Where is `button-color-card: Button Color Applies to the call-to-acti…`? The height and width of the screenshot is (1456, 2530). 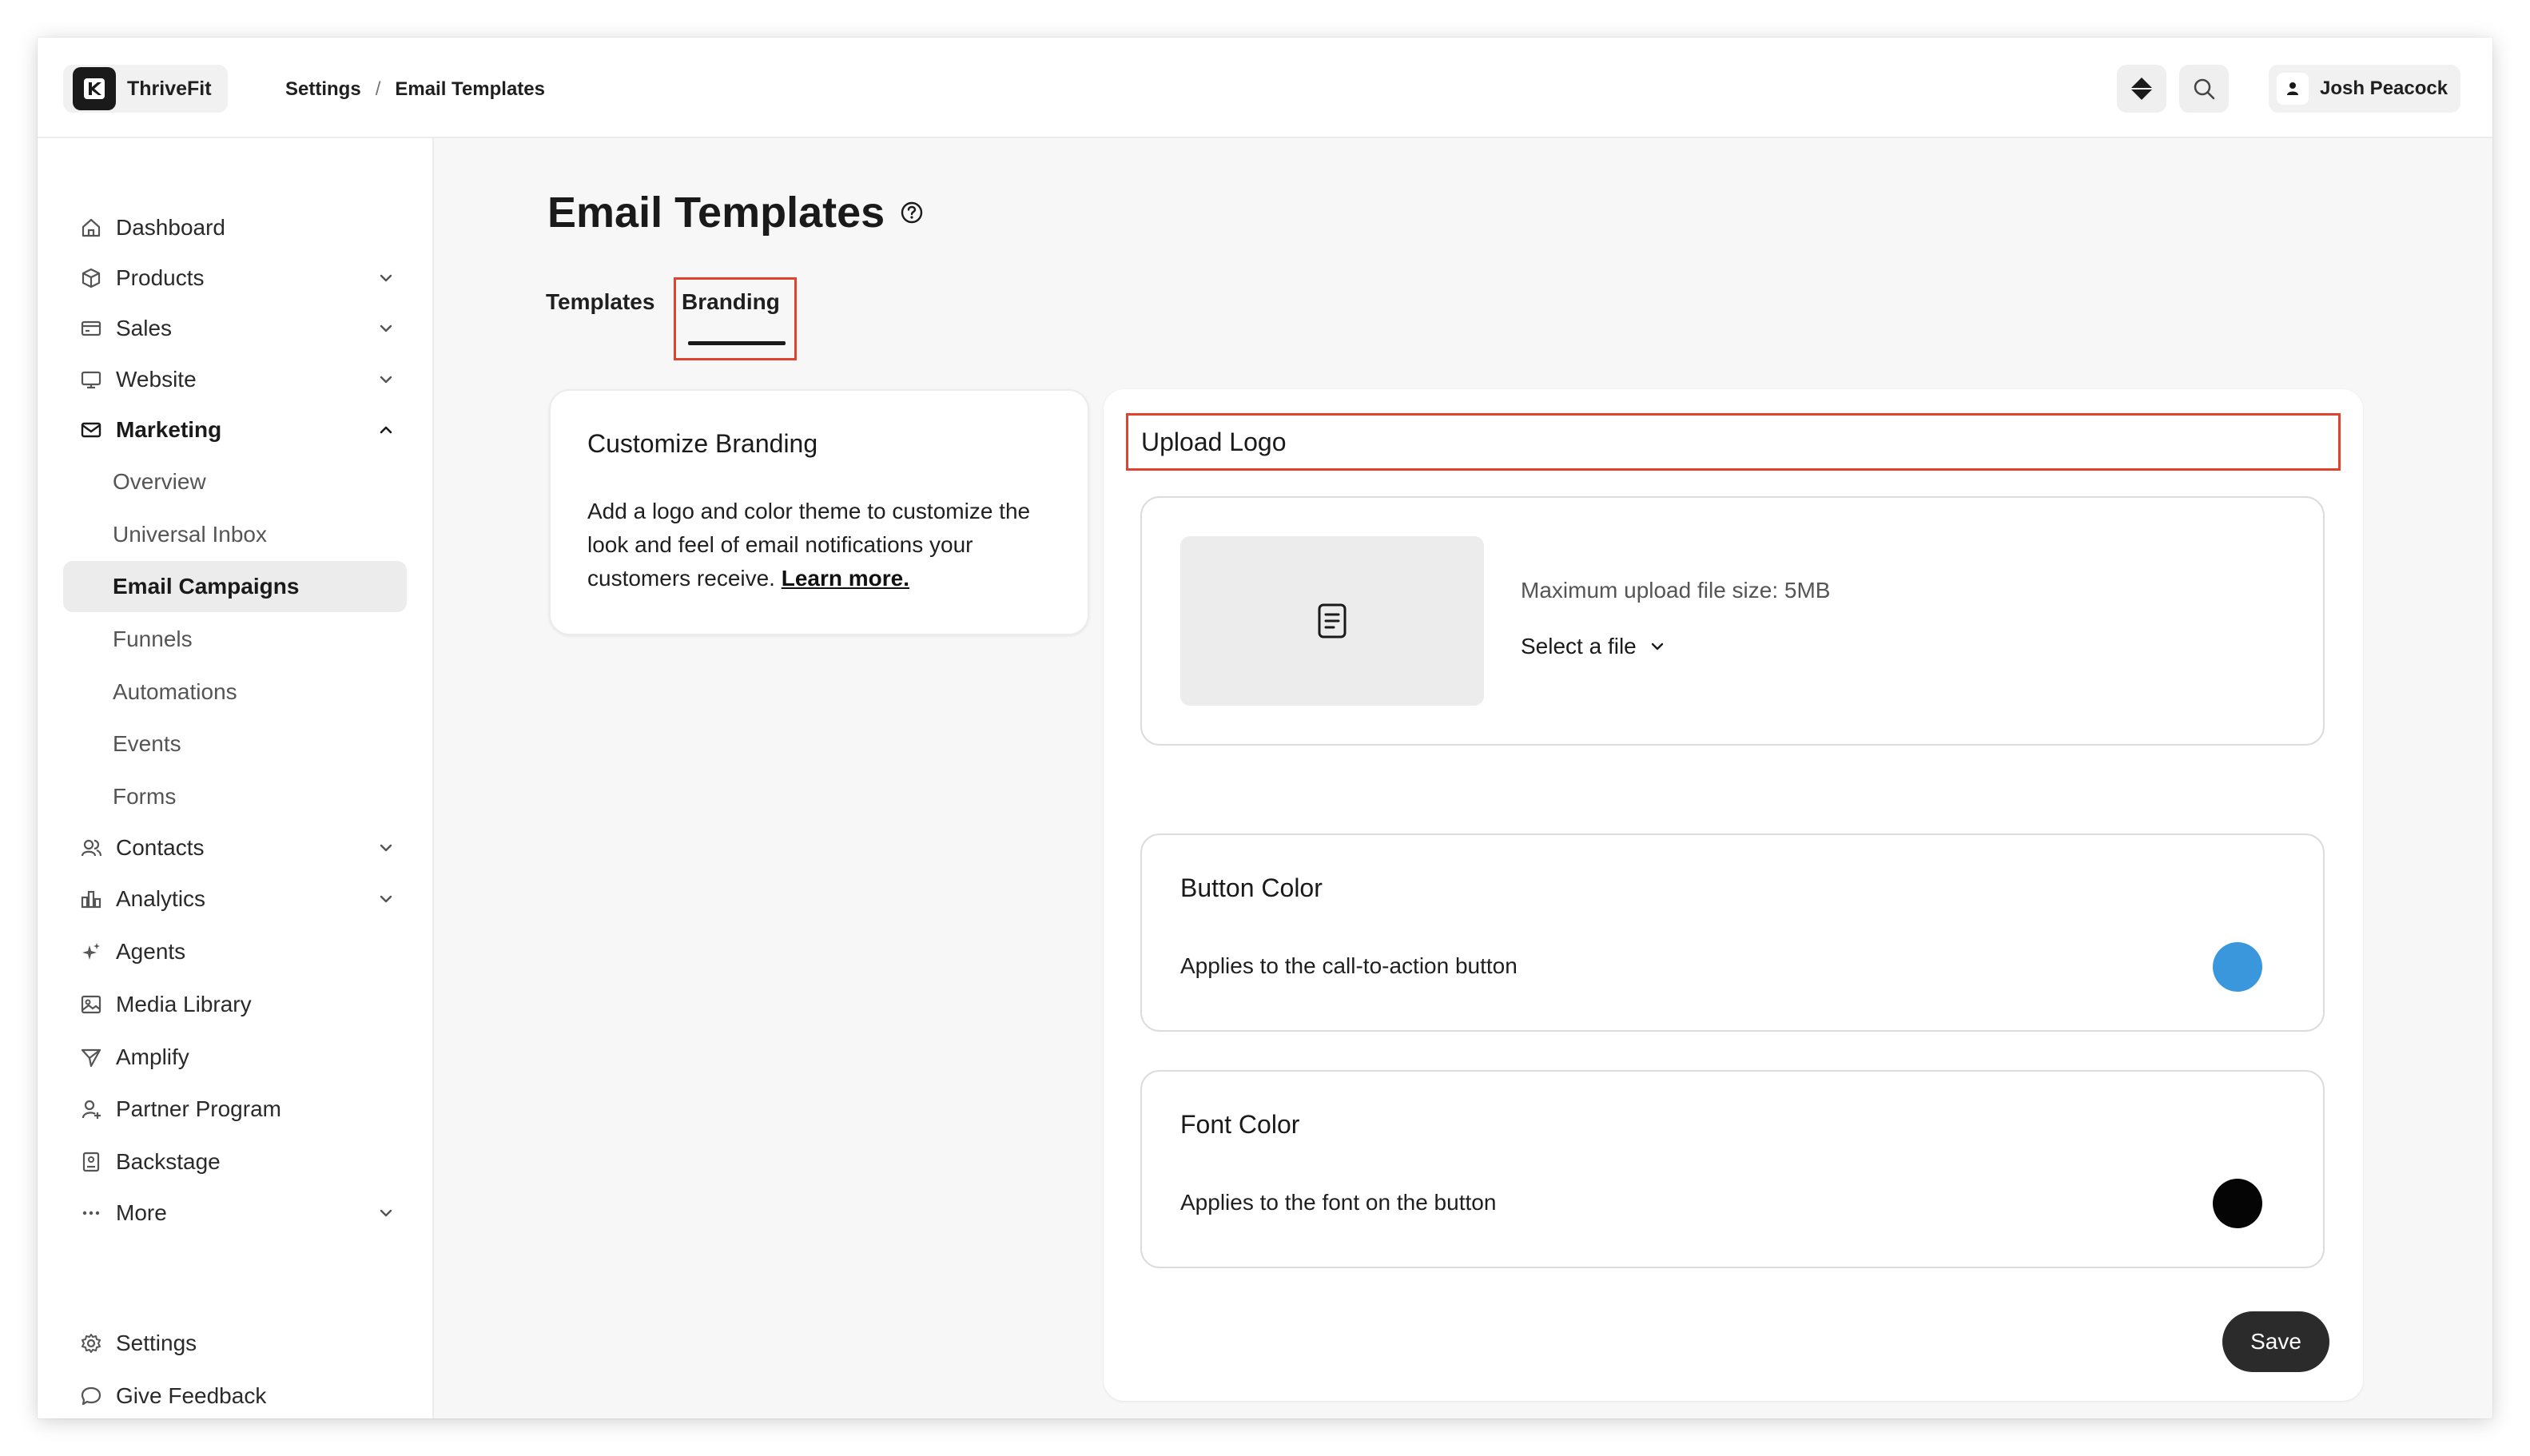
button-color-card: Button Color Applies to the call-to-acti… is located at coordinates (1732, 932).